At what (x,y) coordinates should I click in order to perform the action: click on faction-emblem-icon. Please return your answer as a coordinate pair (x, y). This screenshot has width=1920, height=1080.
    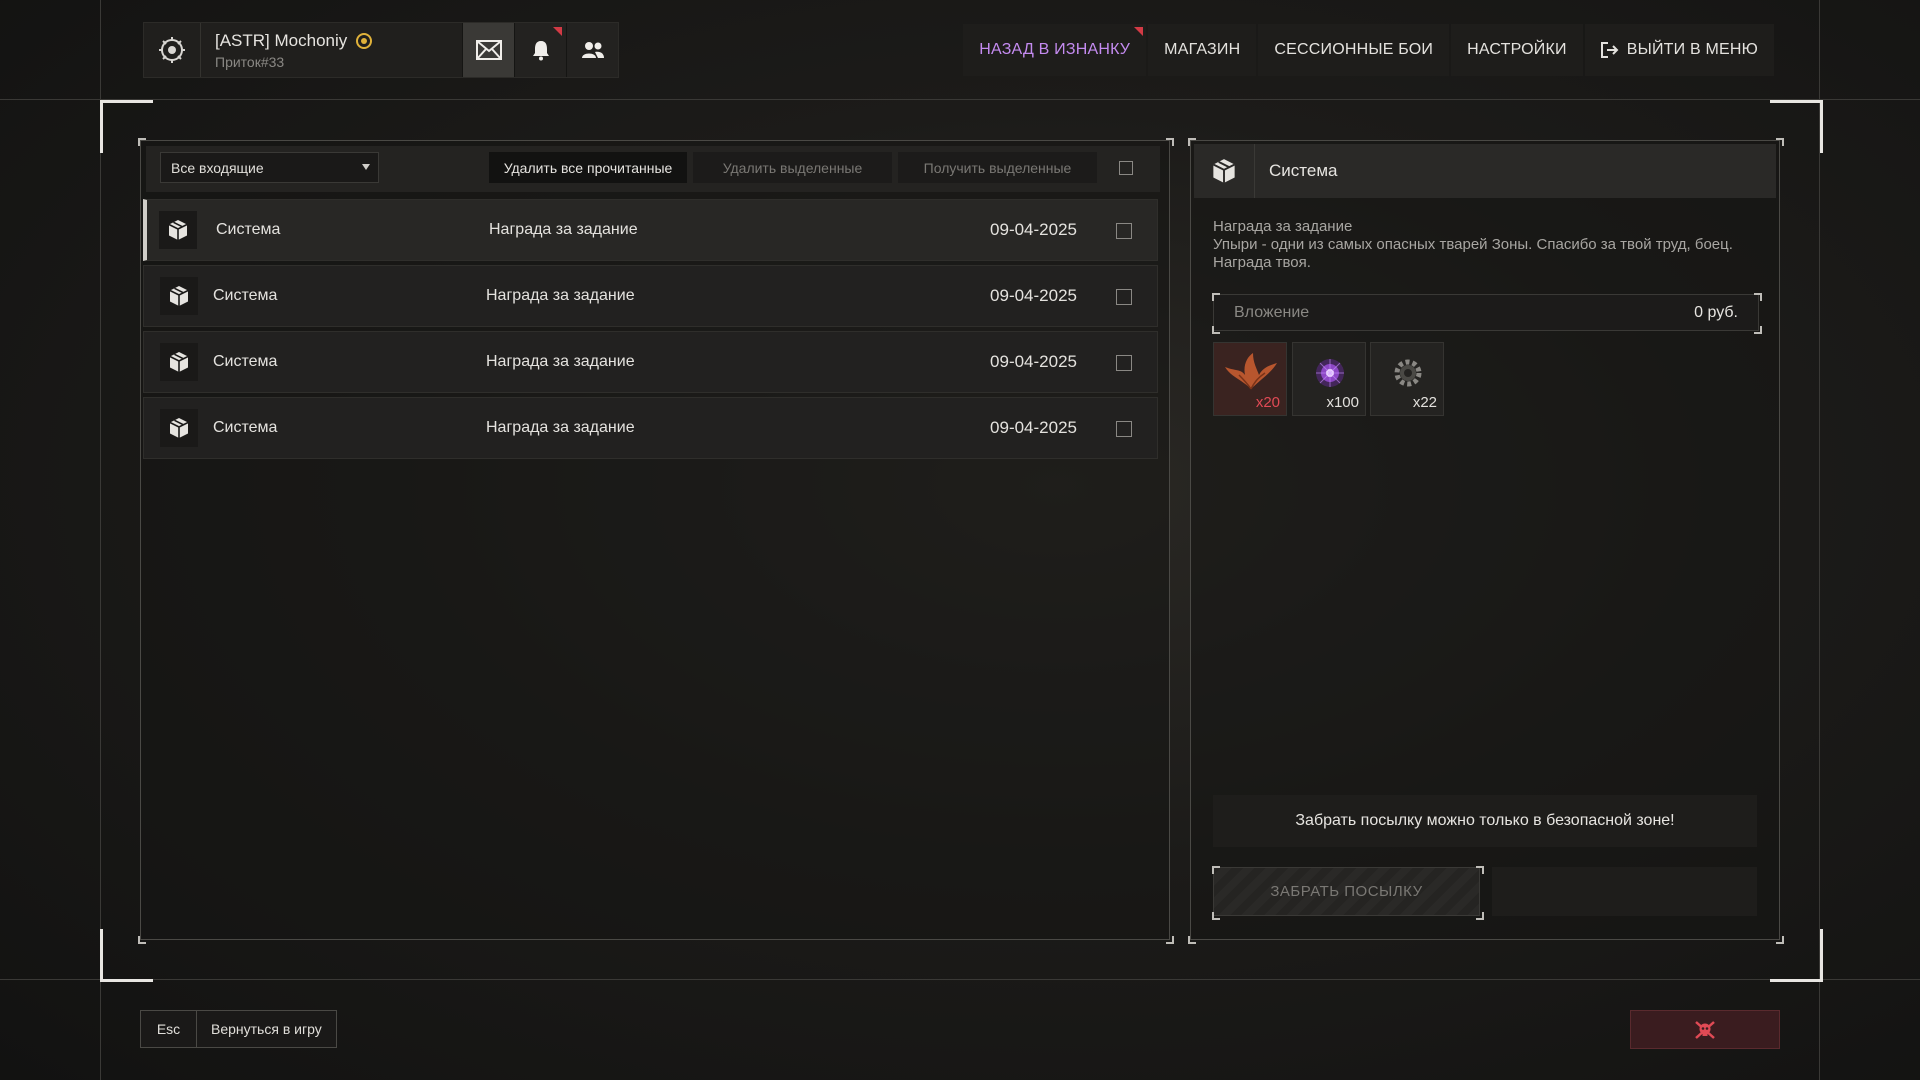
    Looking at the image, I should click on (172, 50).